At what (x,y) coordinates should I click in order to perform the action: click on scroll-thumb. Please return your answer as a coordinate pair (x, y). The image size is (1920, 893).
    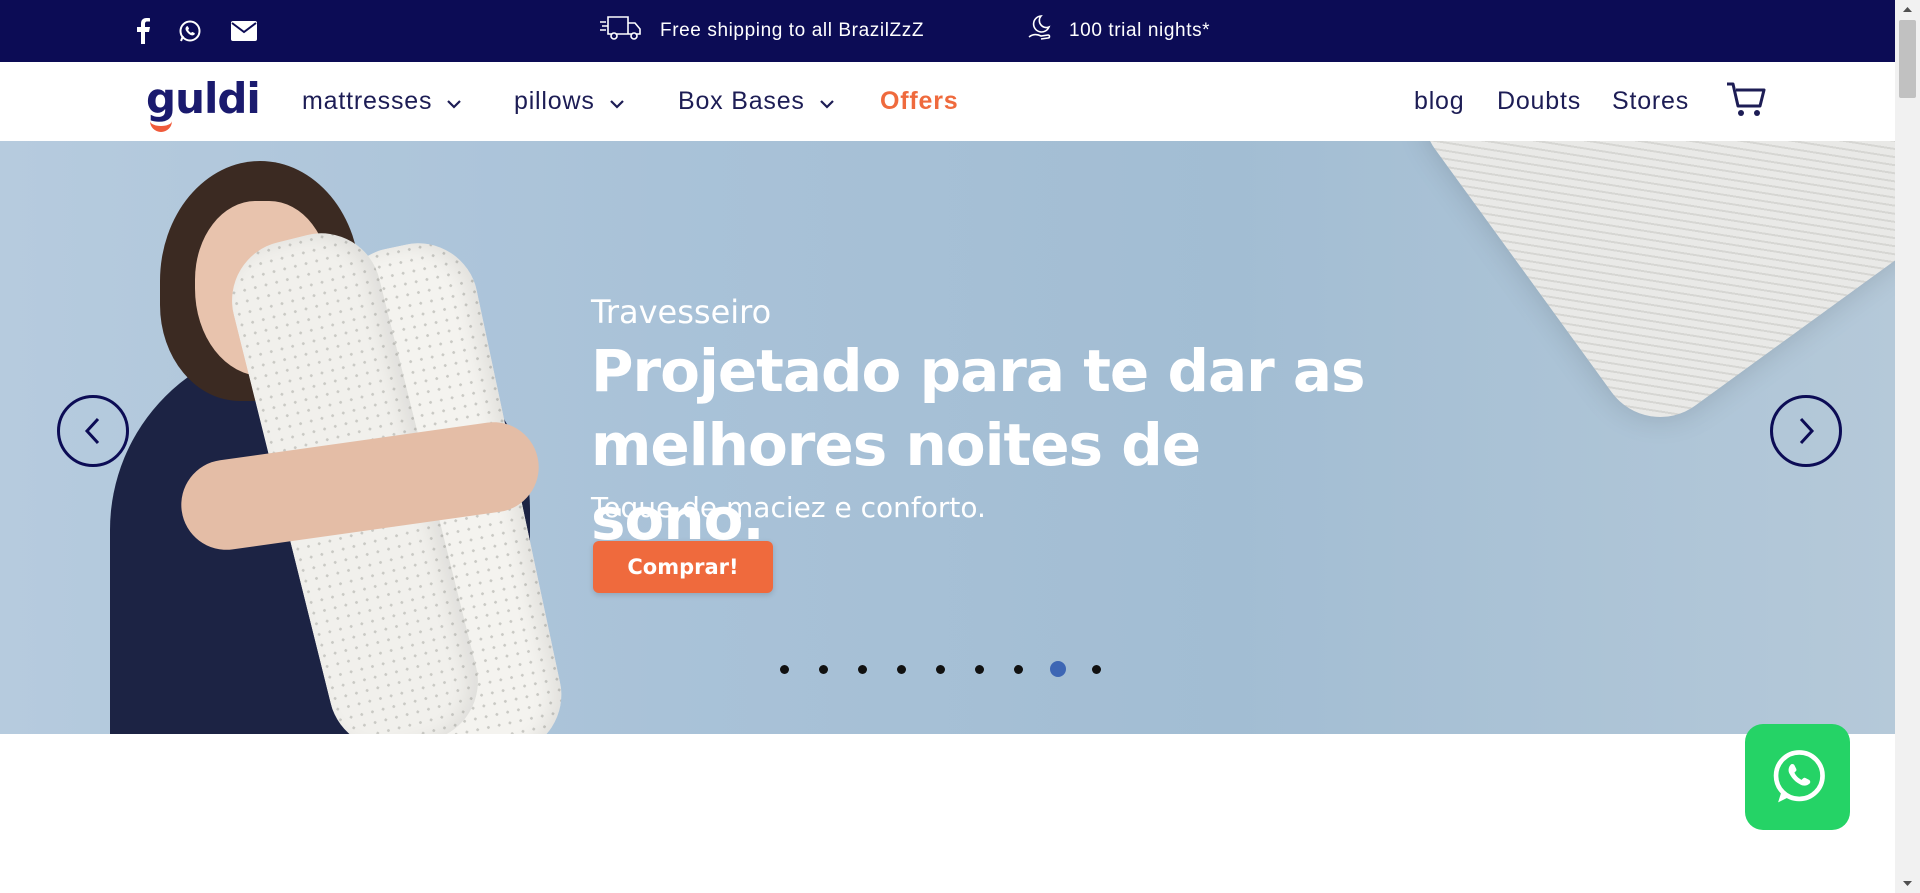
    Looking at the image, I should click on (1907, 59).